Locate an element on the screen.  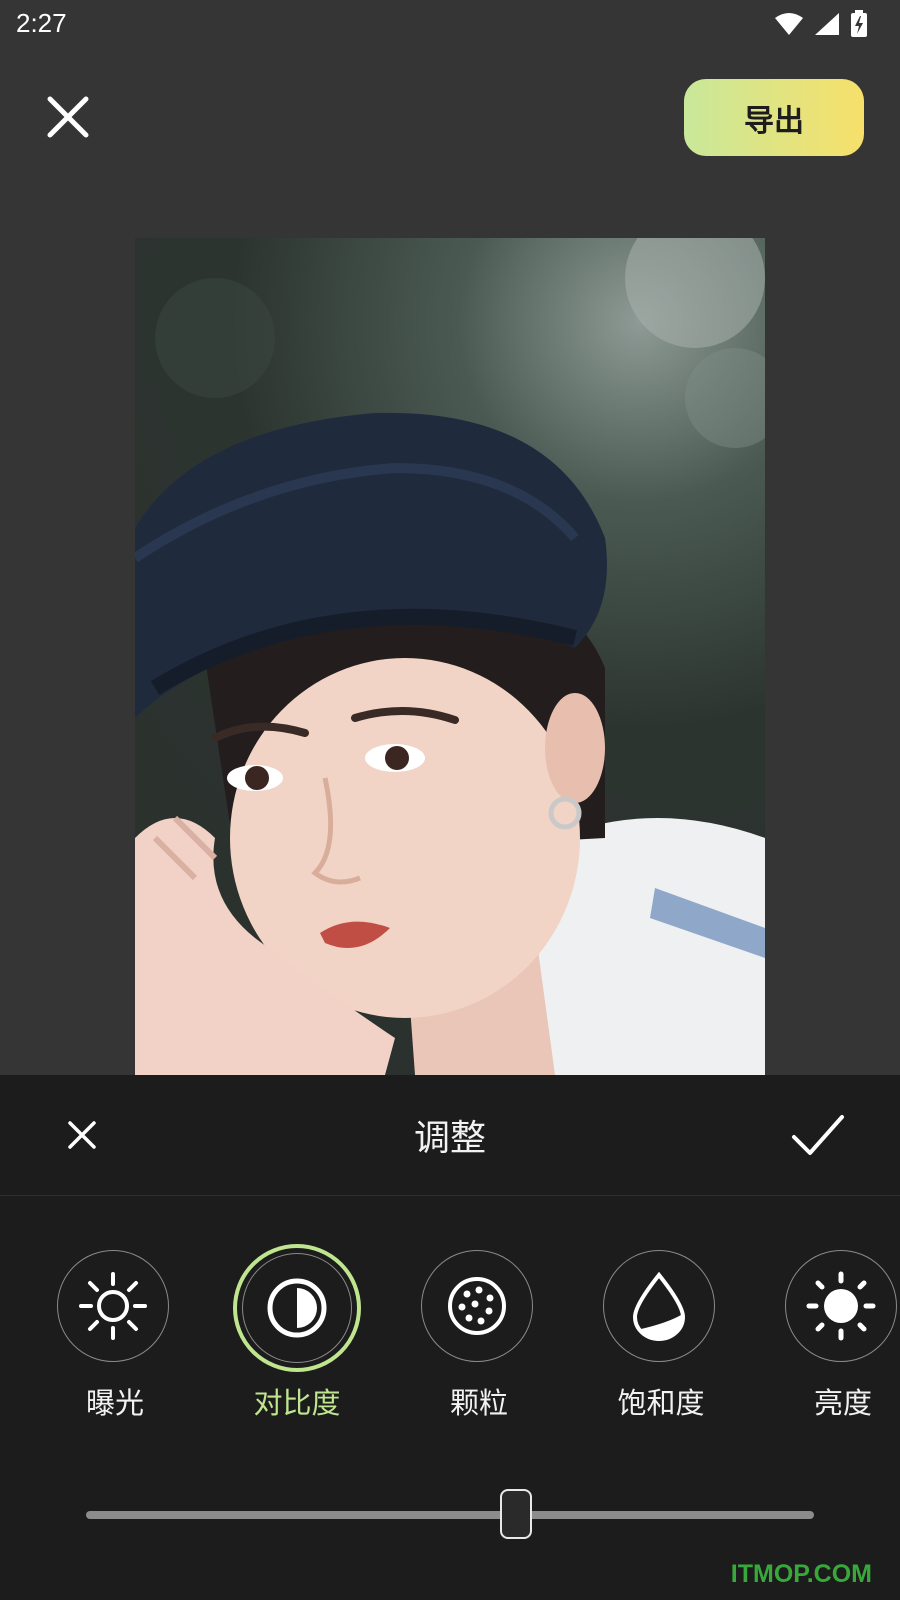
tool-brightness-ring is located at coordinates (841, 1306).